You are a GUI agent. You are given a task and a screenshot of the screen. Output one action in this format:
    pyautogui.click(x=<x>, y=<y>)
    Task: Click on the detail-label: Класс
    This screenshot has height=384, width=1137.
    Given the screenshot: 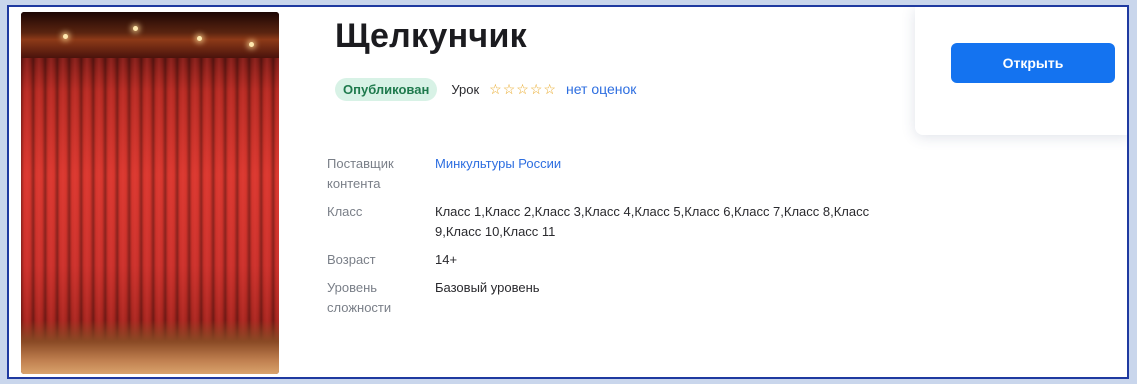 What is the action you would take?
    pyautogui.click(x=345, y=211)
    